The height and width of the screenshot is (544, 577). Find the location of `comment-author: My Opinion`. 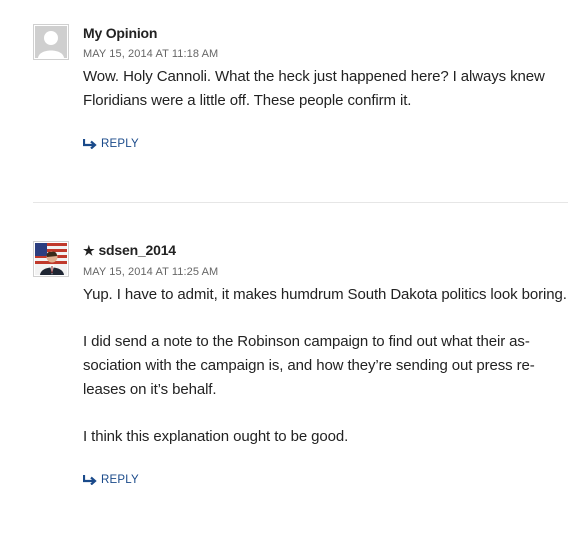

comment-author: My Opinion is located at coordinates (325, 33).